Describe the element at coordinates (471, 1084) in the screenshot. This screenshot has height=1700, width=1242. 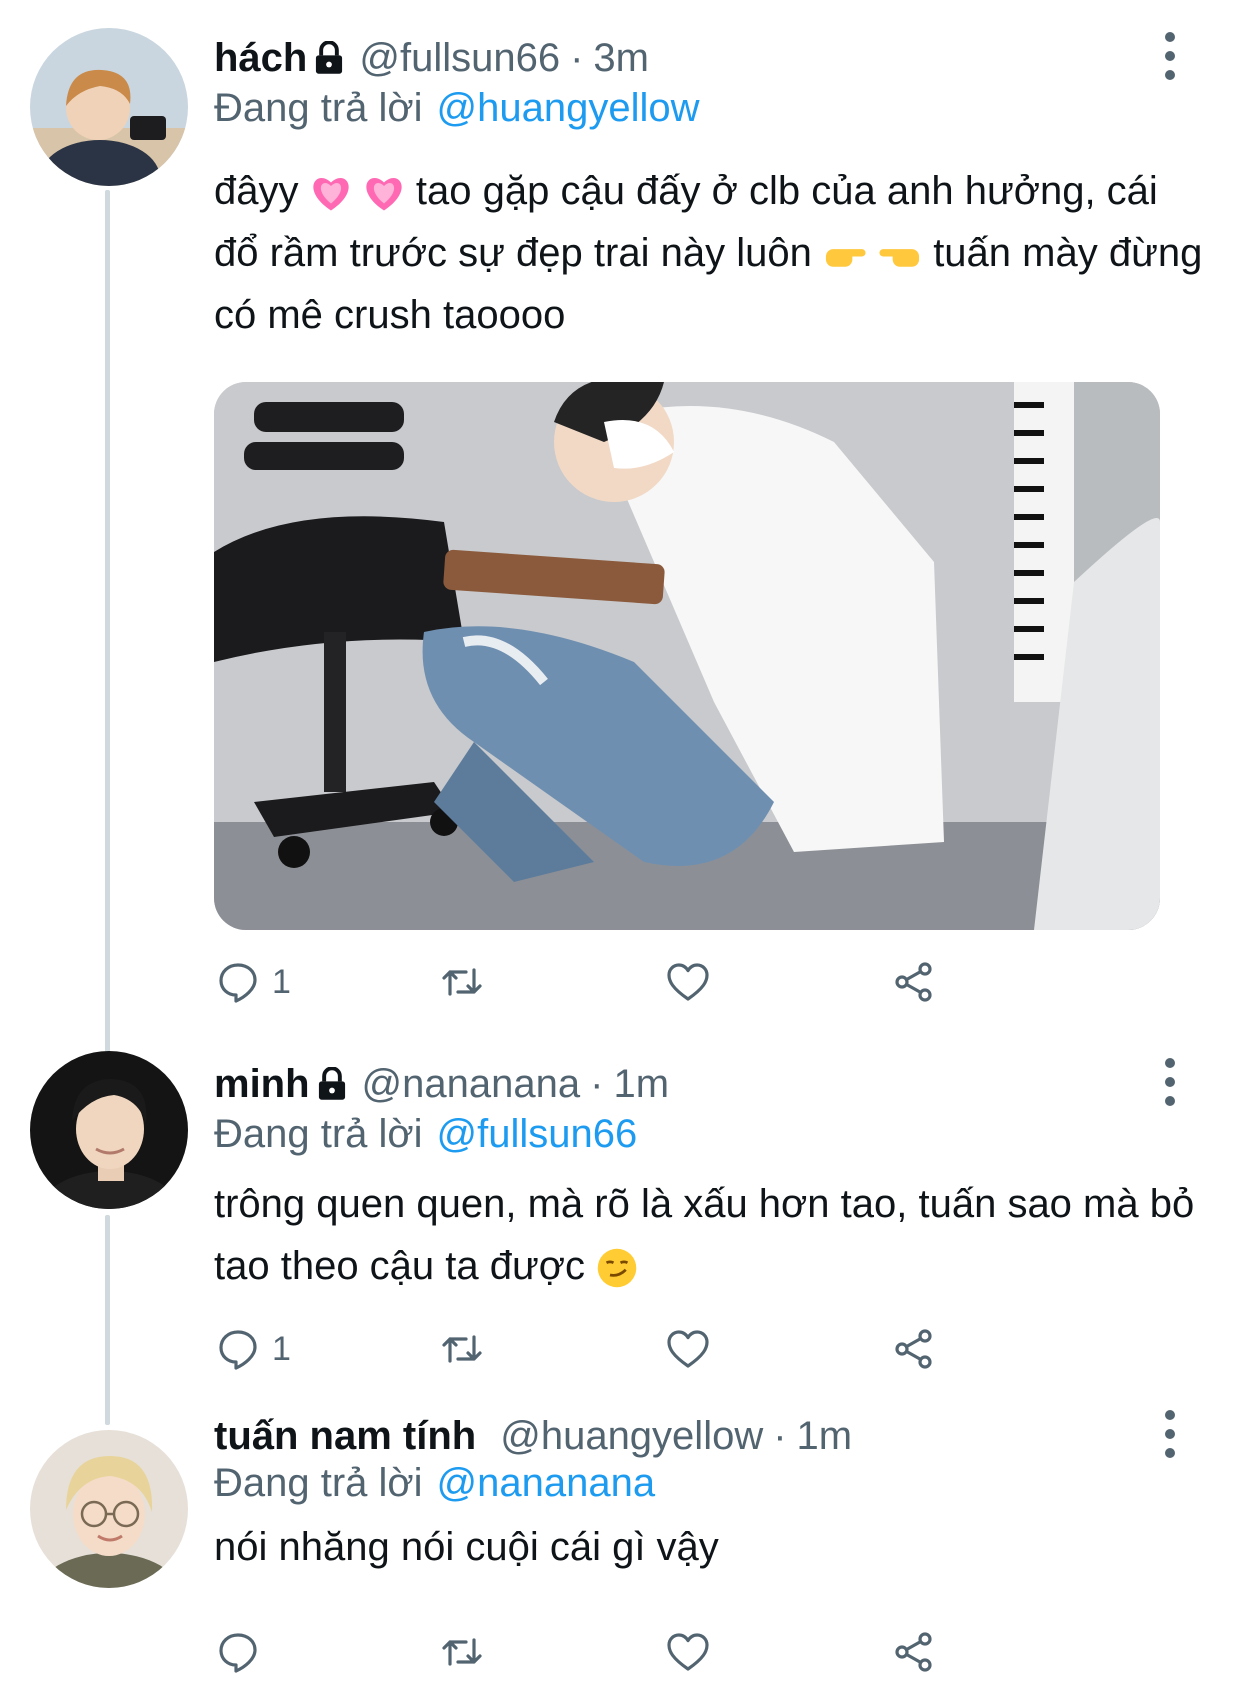
I see `username: @nananana` at that location.